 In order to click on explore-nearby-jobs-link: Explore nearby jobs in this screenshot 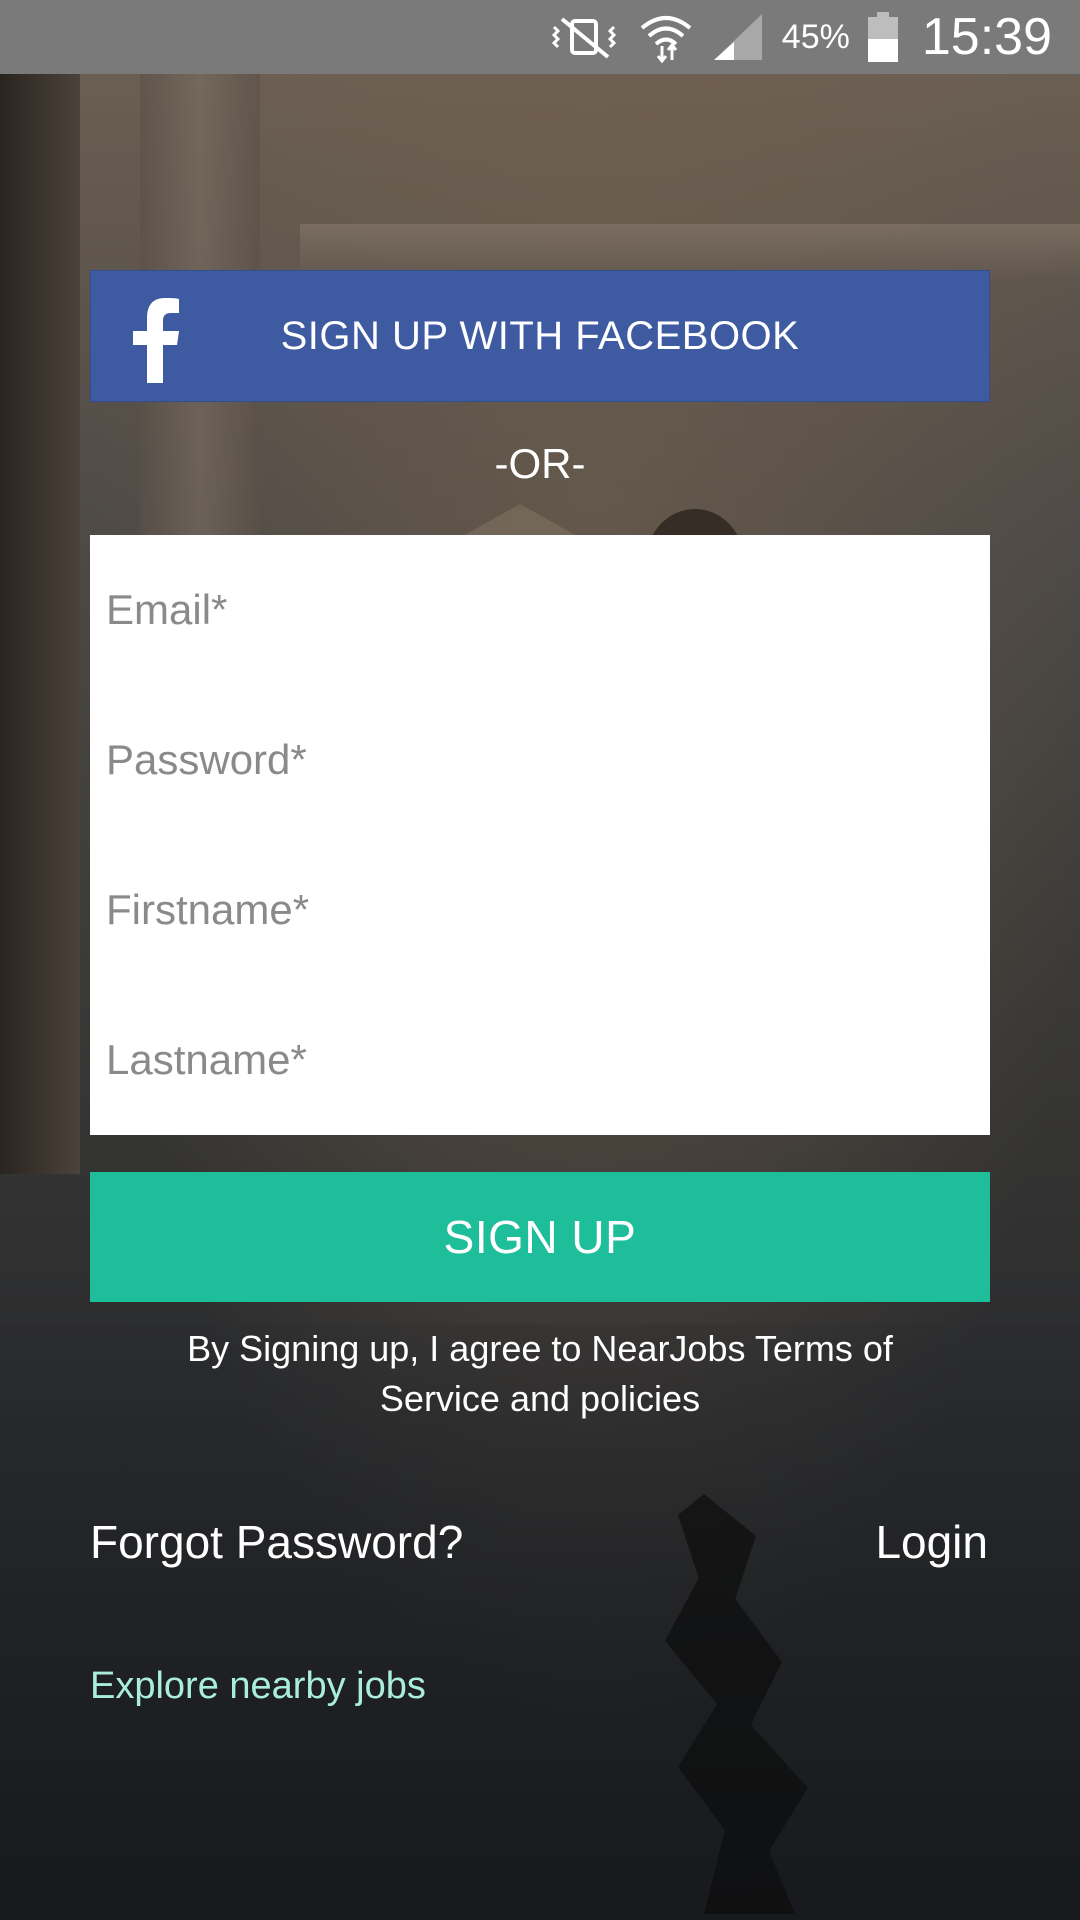, I will do `click(258, 1686)`.